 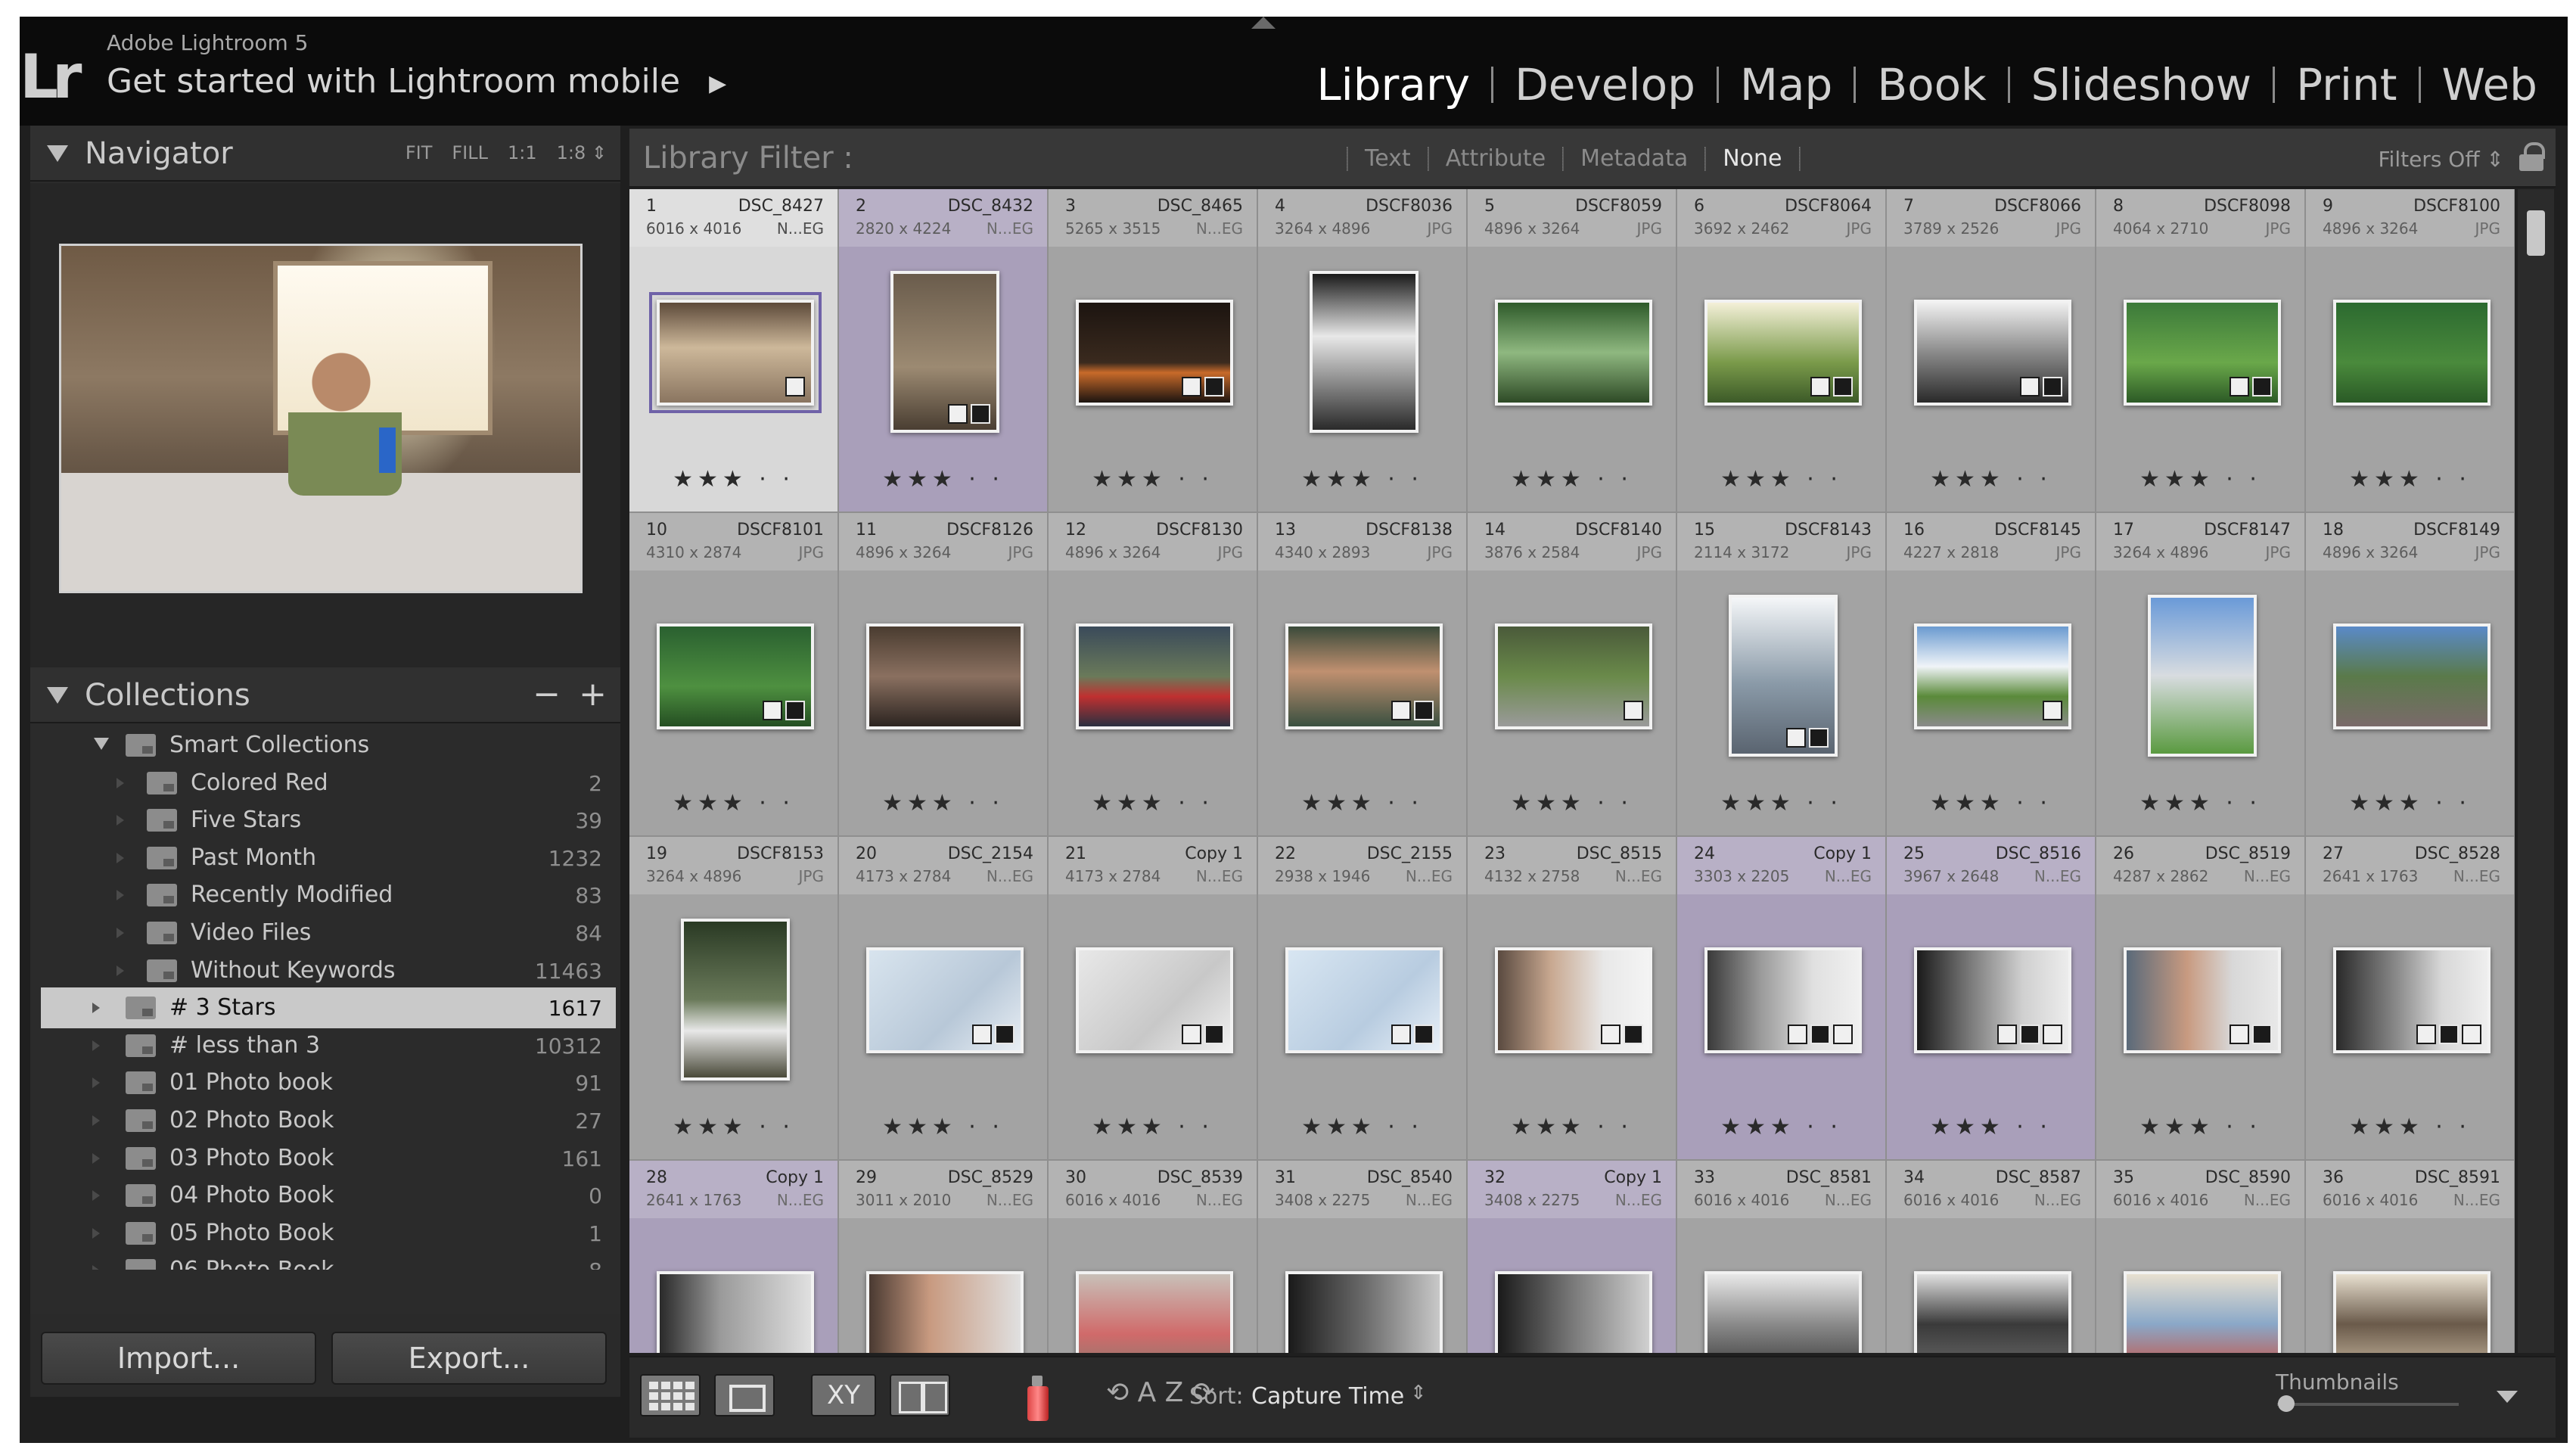 What do you see at coordinates (328, 858) in the screenshot?
I see `collection-item: Past Month 1232` at bounding box center [328, 858].